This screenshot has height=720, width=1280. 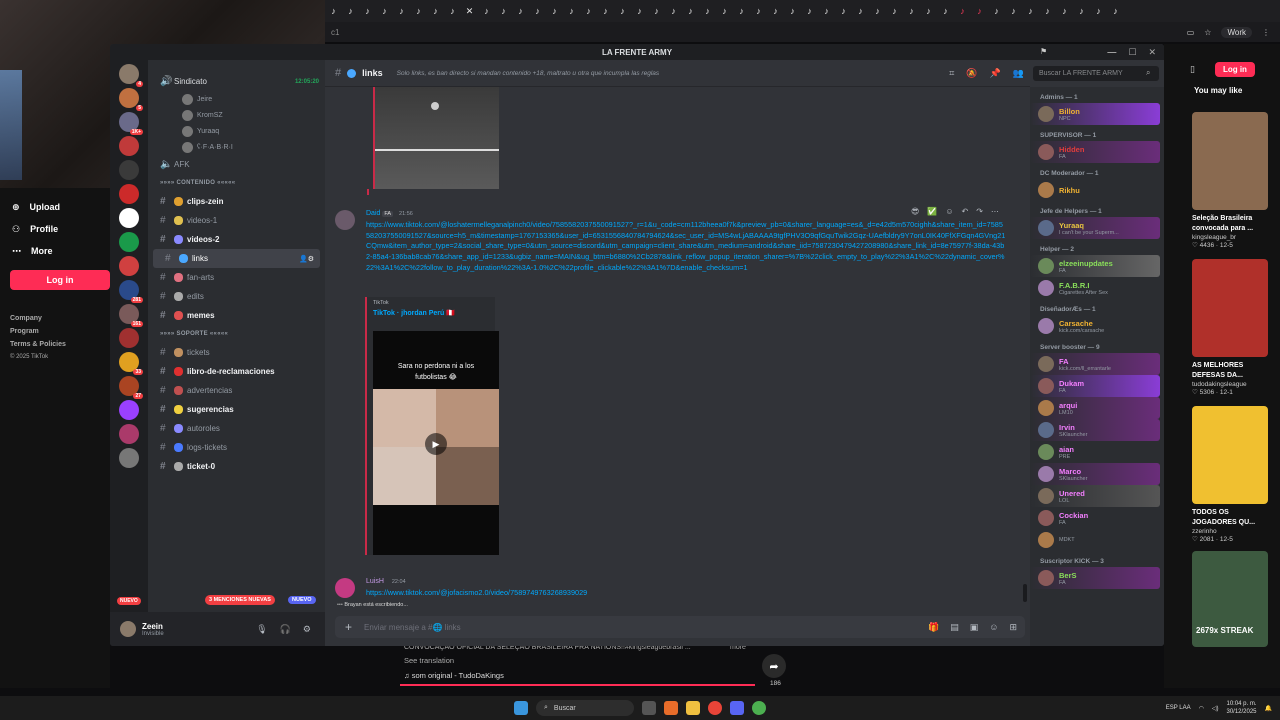 What do you see at coordinates (1230, 599) in the screenshot?
I see `suggested-video: 2679x STREAK` at bounding box center [1230, 599].